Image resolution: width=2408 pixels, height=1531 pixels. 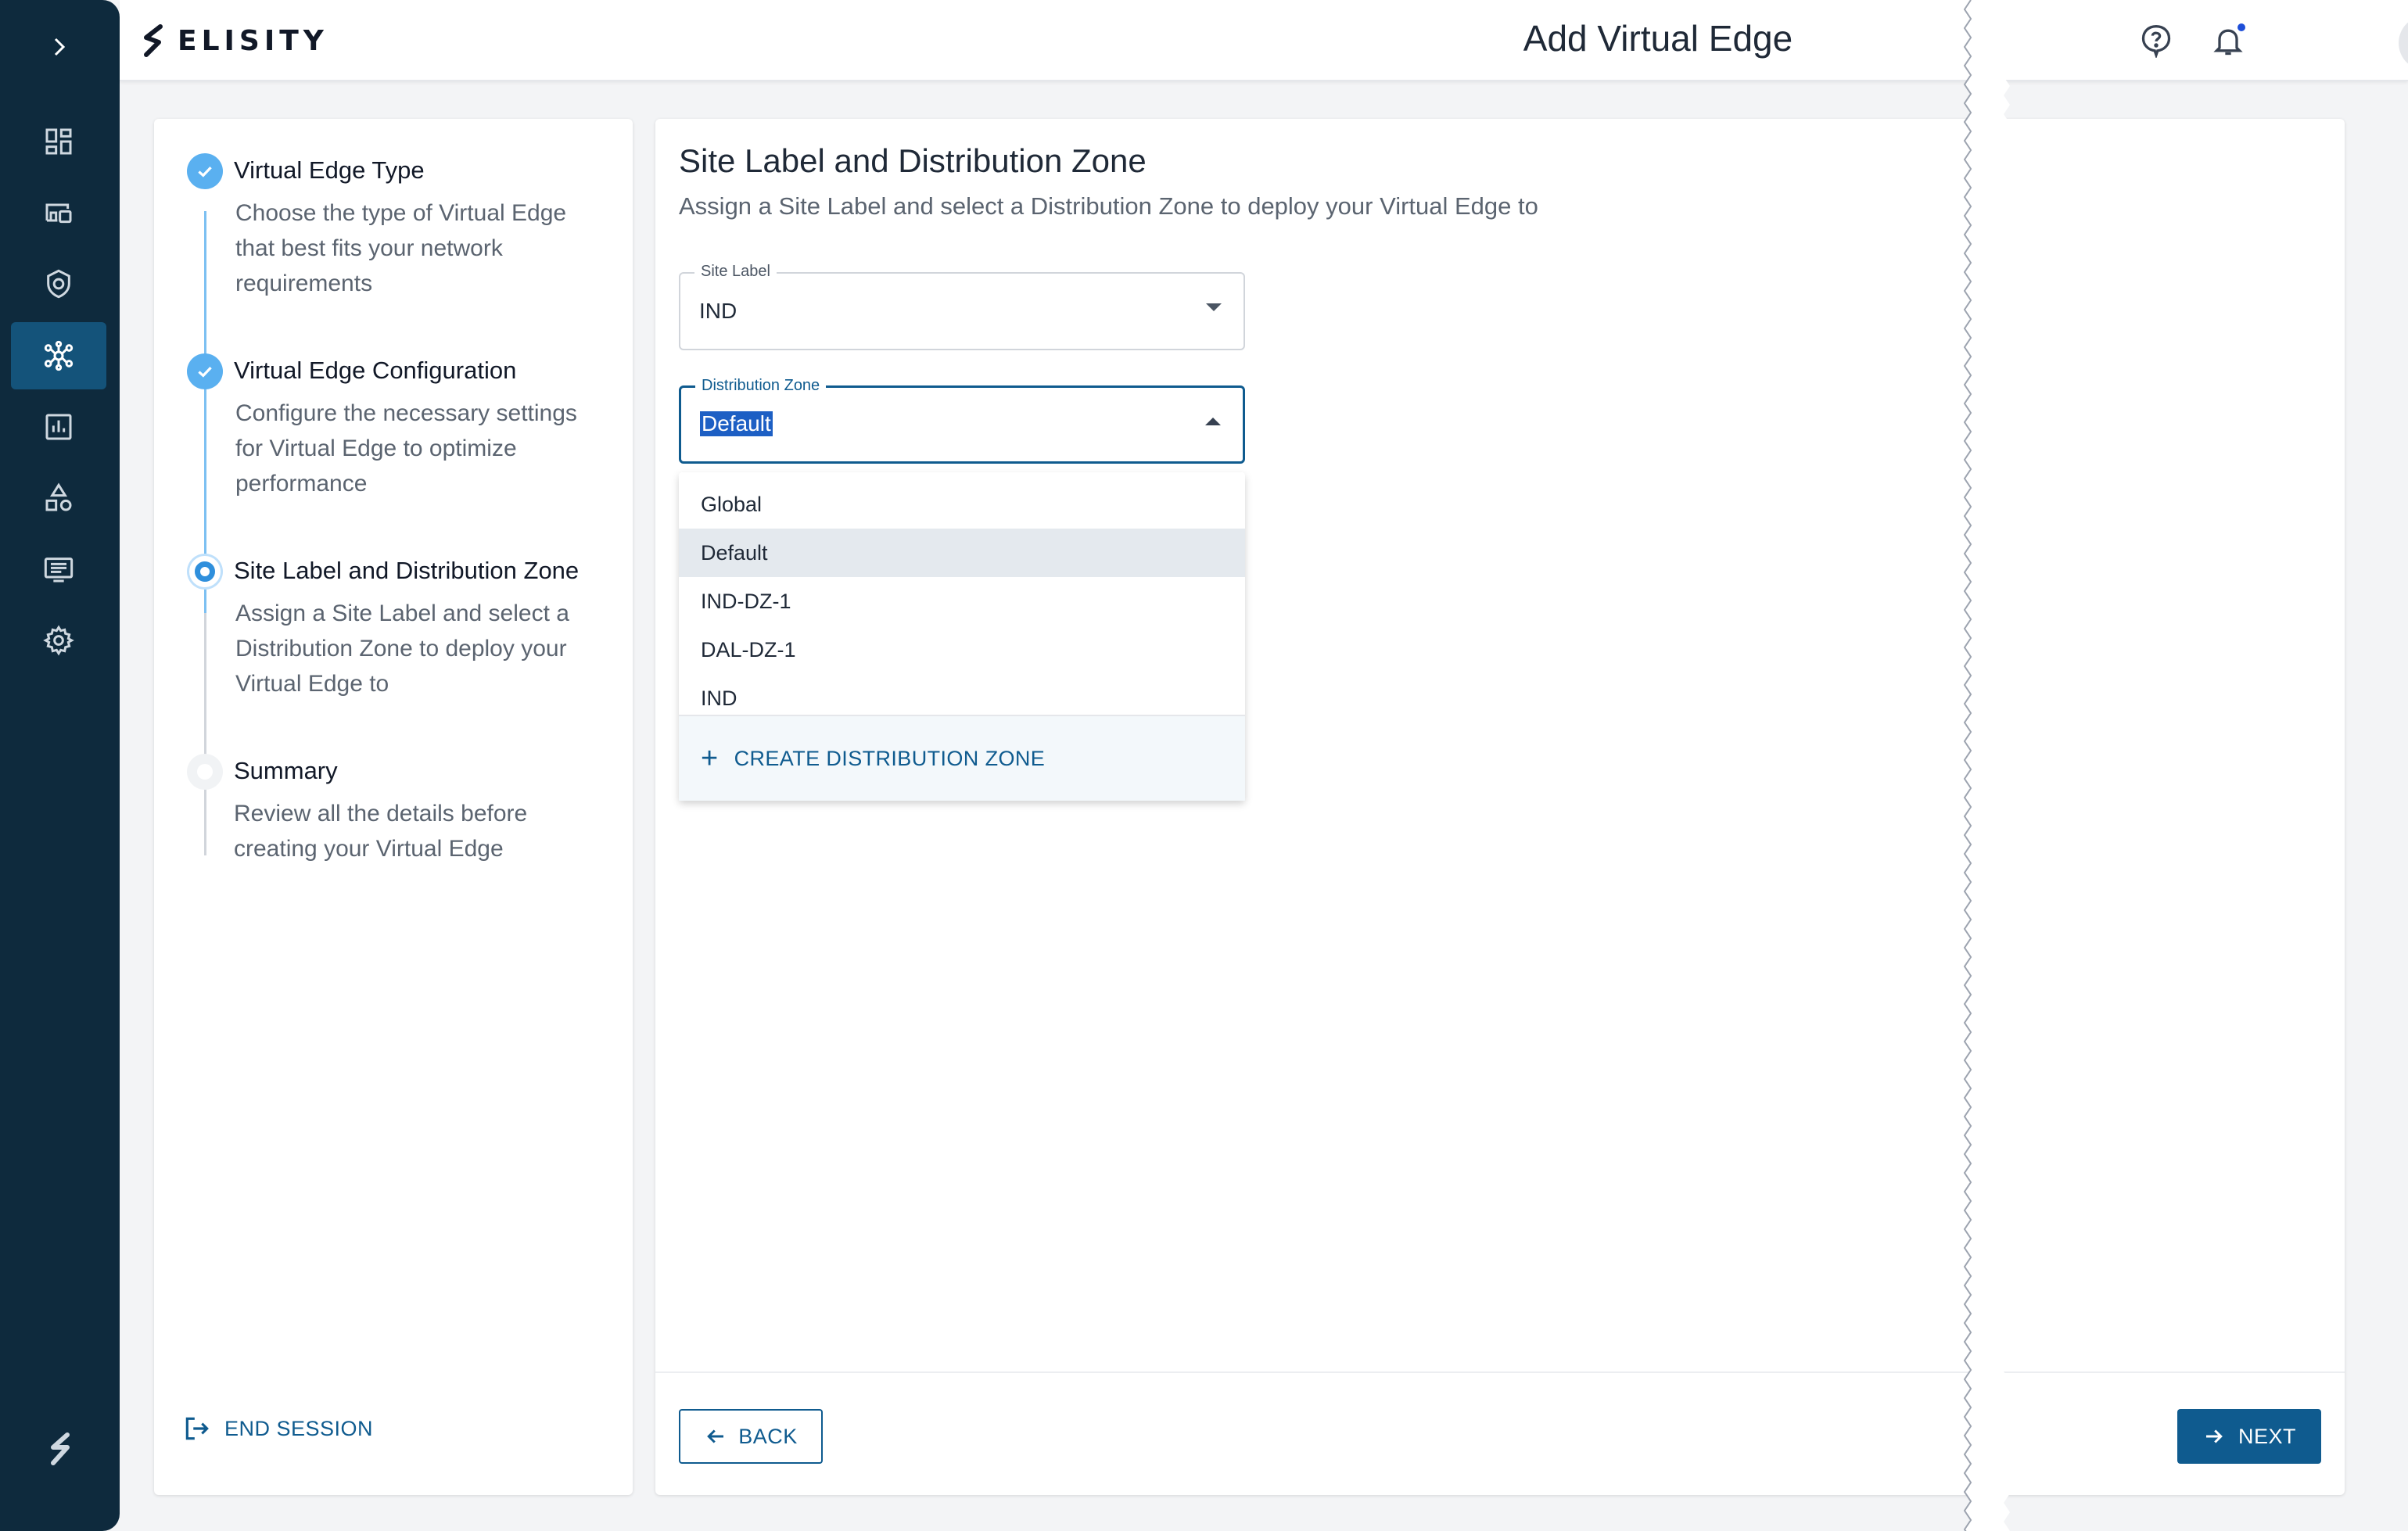 I want to click on nav-devices, so click(x=59, y=213).